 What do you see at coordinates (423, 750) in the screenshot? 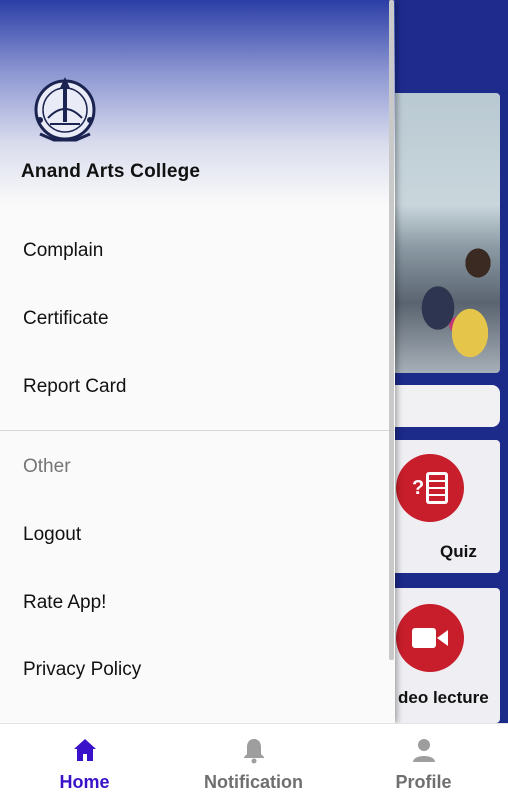
I see `person-icon` at bounding box center [423, 750].